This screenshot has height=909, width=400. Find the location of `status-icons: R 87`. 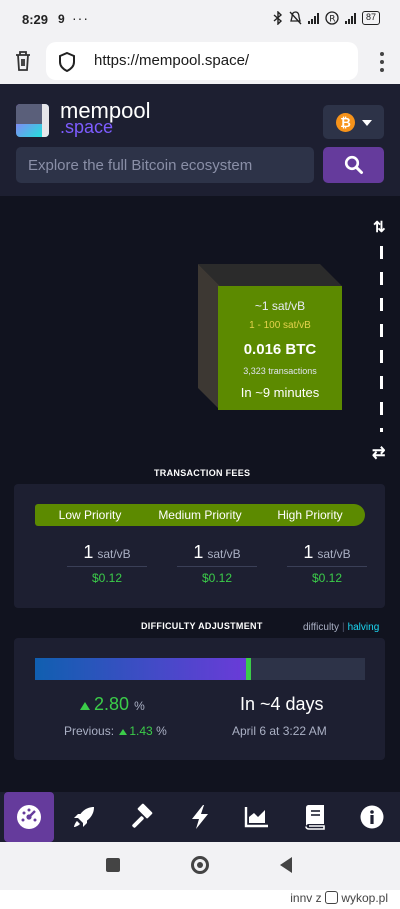

status-icons: R 87 is located at coordinates (326, 18).